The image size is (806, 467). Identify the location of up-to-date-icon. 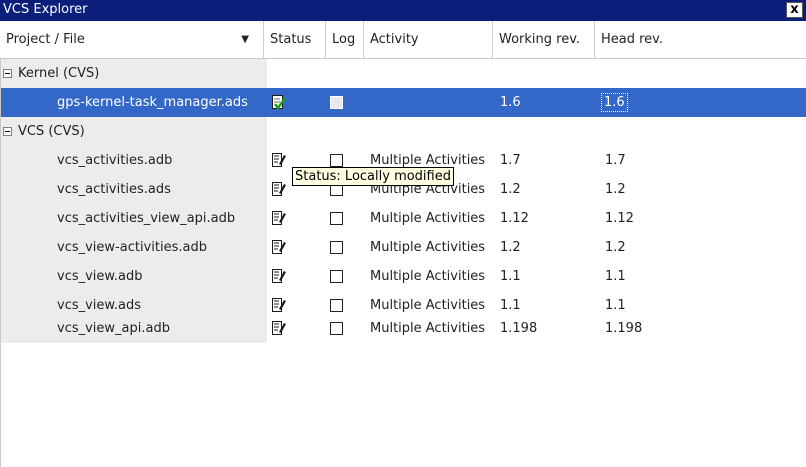
(279, 102).